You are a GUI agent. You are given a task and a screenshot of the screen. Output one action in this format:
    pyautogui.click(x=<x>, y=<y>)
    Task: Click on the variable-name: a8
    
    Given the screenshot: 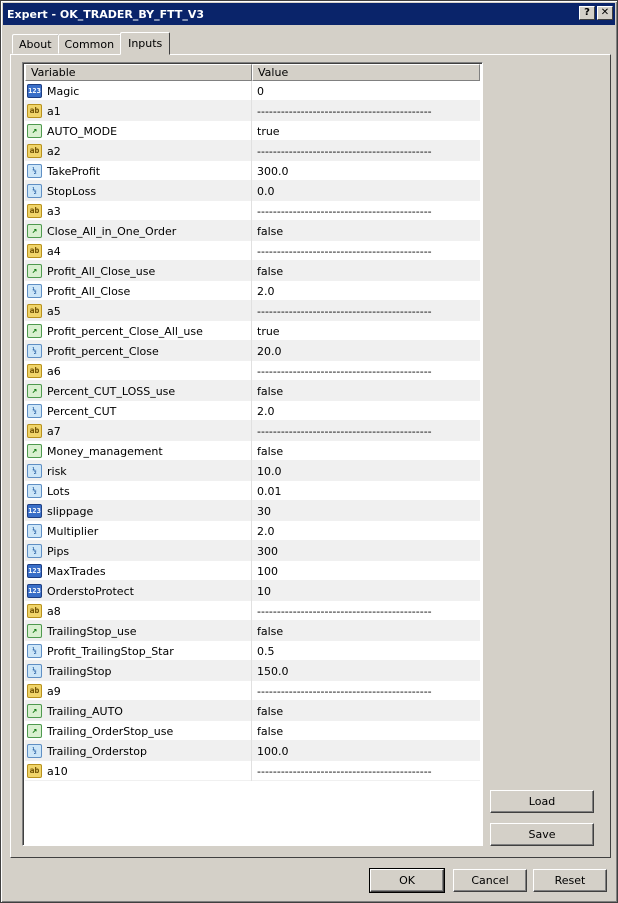 What is the action you would take?
    pyautogui.click(x=54, y=611)
    